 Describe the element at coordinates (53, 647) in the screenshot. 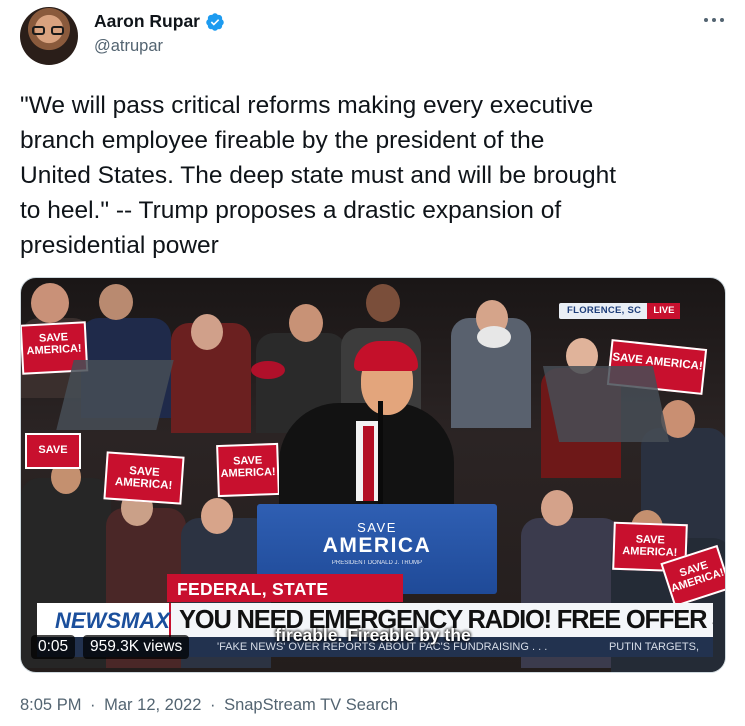

I see `video-time: 0:05` at that location.